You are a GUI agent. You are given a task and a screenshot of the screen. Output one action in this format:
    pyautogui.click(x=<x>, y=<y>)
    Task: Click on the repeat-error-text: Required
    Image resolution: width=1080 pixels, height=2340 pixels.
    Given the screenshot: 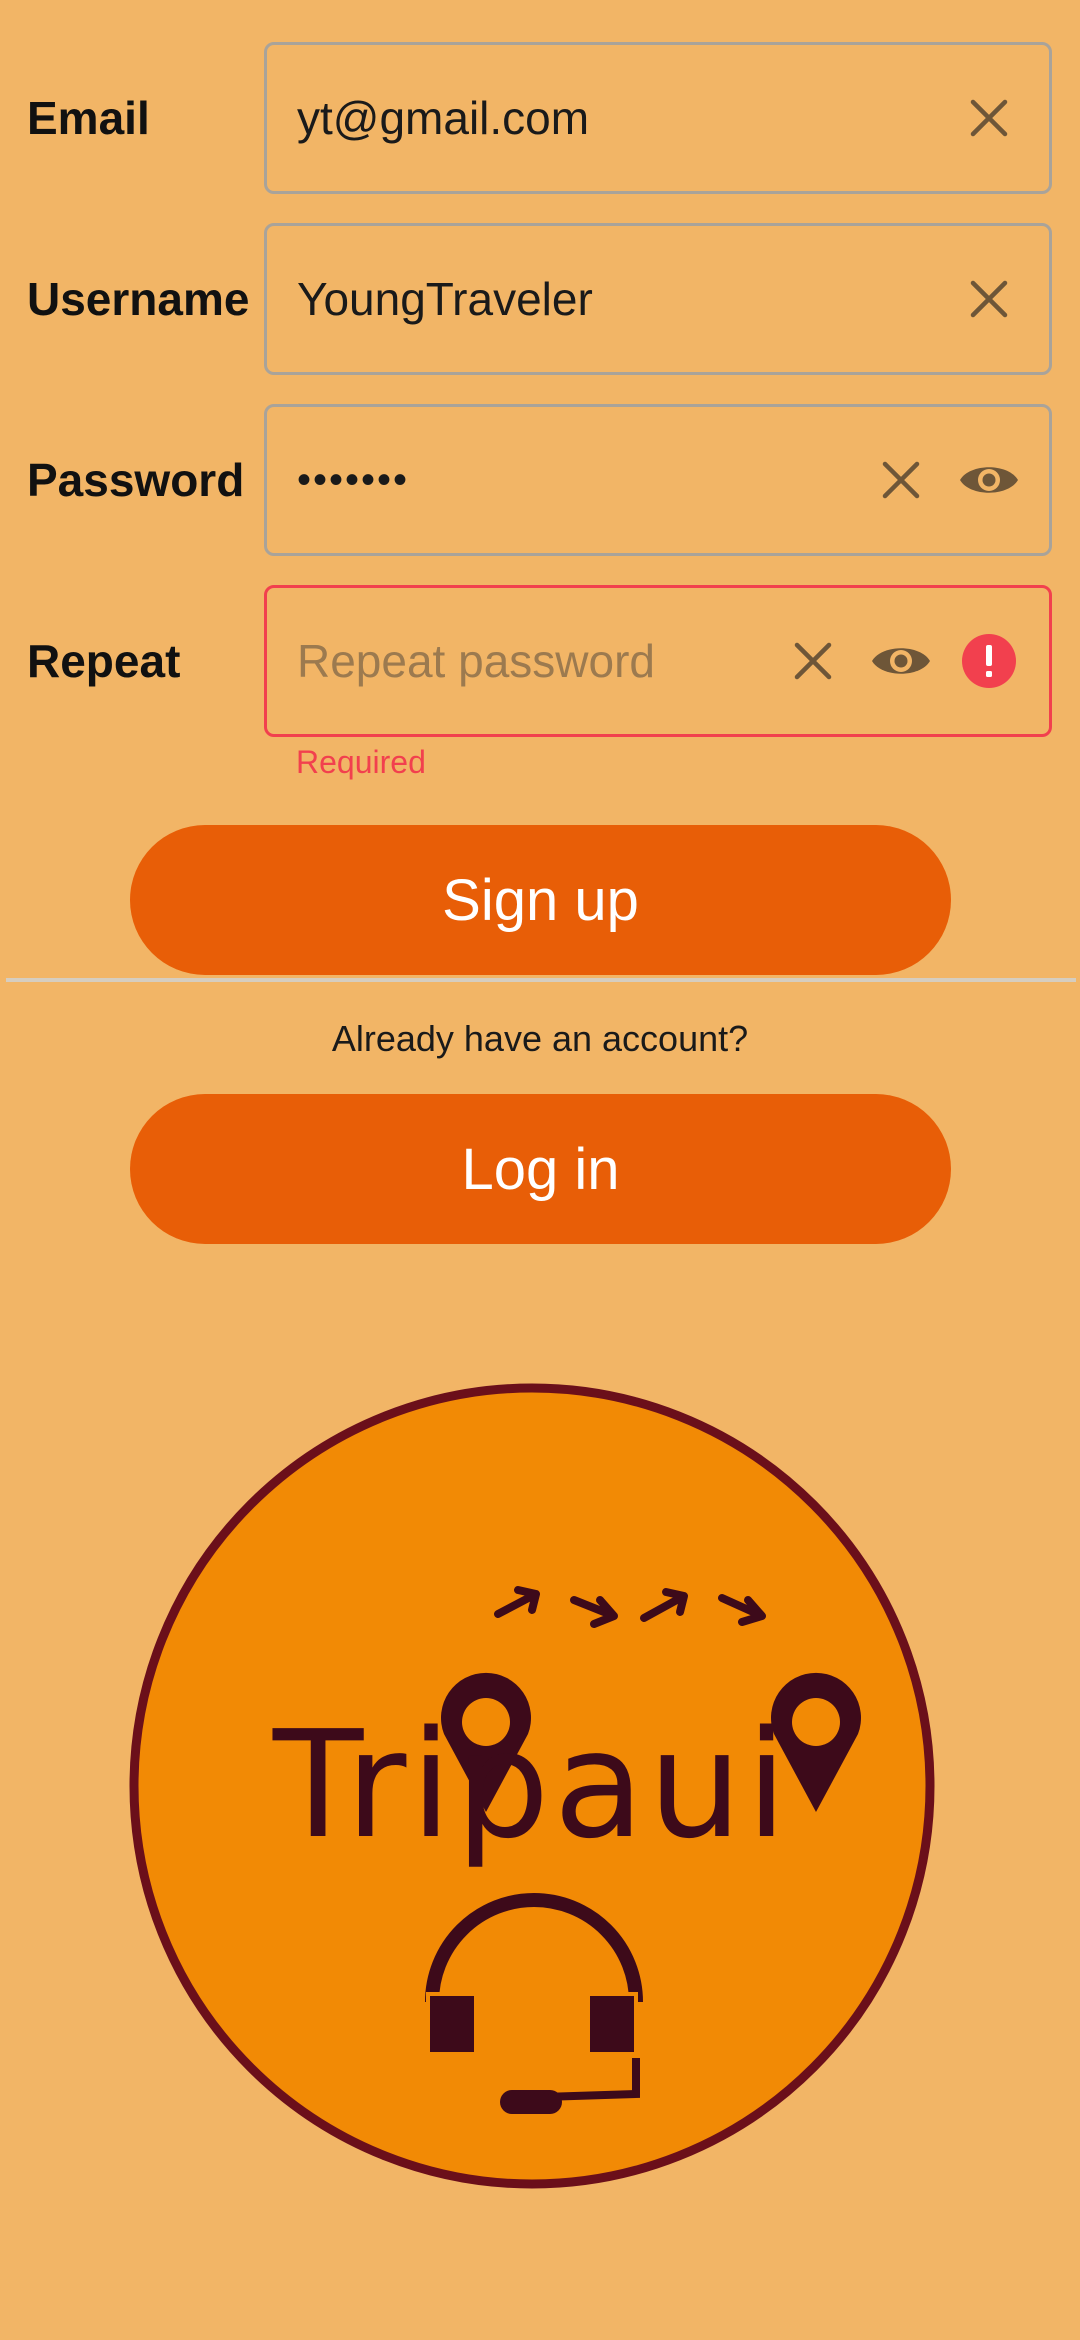 What is the action you would take?
    pyautogui.click(x=361, y=762)
    